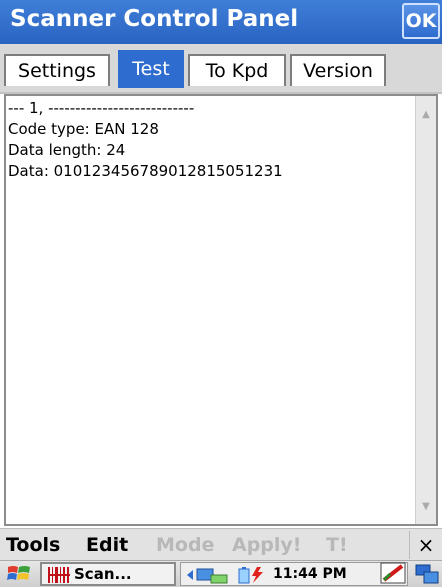  What do you see at coordinates (421, 21) in the screenshot?
I see `ok-button: OK` at bounding box center [421, 21].